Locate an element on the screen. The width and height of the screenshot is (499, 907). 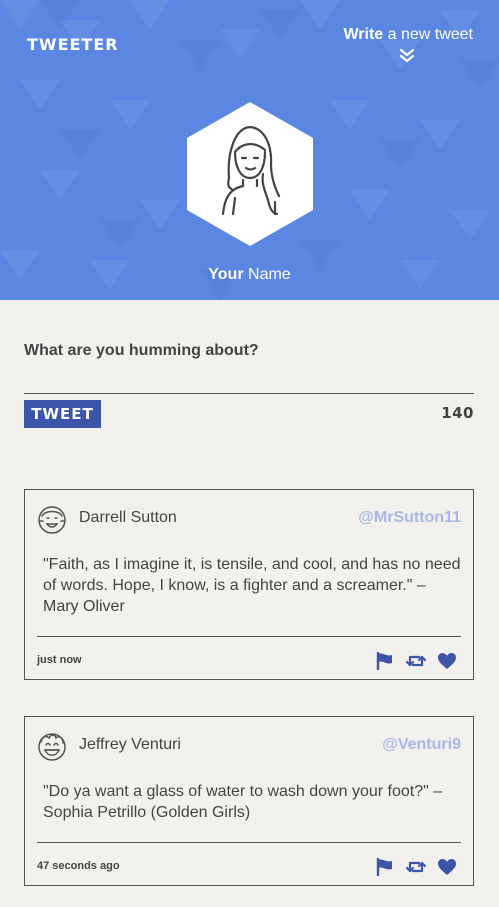
user-display-name: Your Name is located at coordinates (249, 275).